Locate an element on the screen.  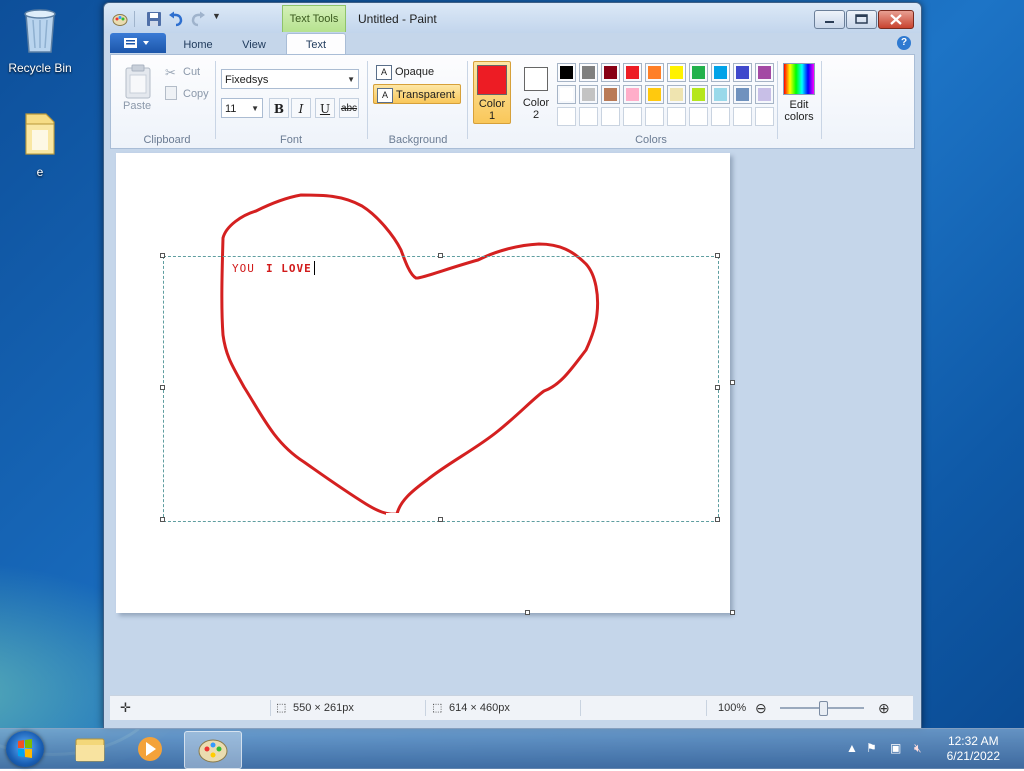
paste-button: Paste is located at coordinates (137, 106).